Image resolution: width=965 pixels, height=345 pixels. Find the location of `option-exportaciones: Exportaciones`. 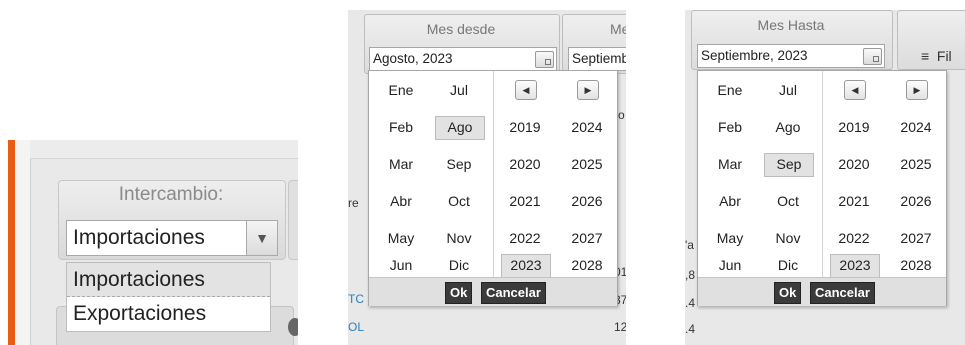

option-exportaciones: Exportaciones is located at coordinates (168, 313).